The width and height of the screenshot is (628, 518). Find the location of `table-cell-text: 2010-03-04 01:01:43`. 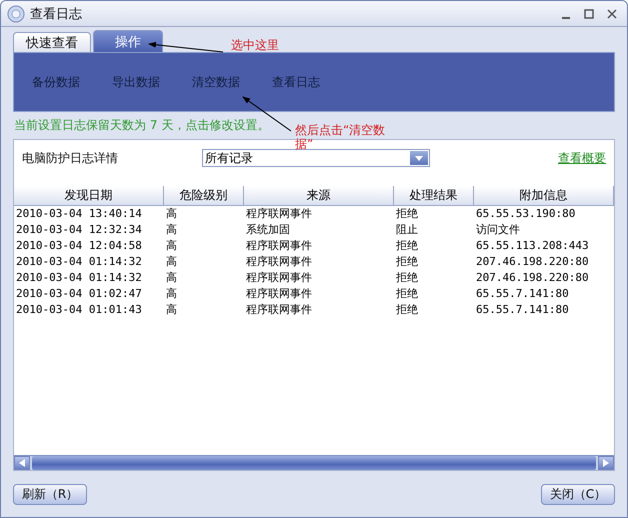

table-cell-text: 2010-03-04 01:01:43 is located at coordinates (79, 310).